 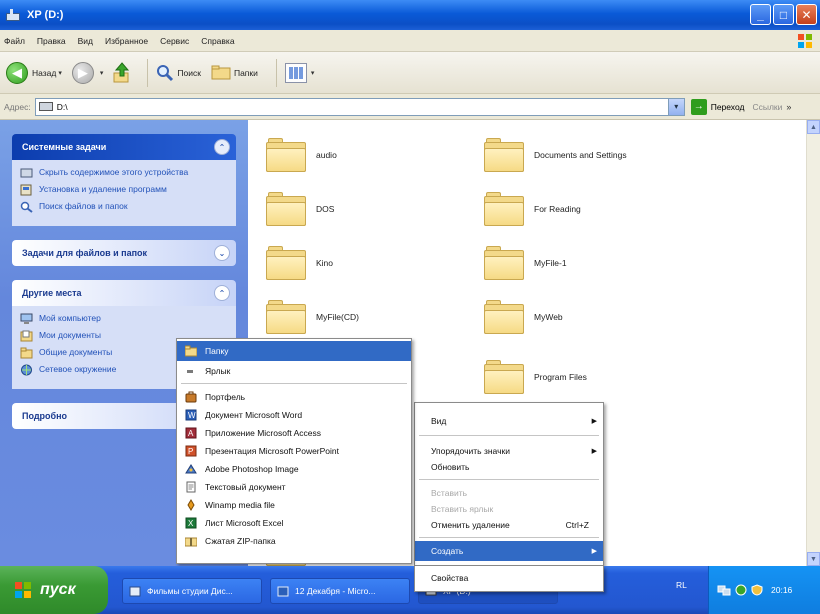 What do you see at coordinates (675, 106) in the screenshot?
I see `address-dropdown-icon: ▾` at bounding box center [675, 106].